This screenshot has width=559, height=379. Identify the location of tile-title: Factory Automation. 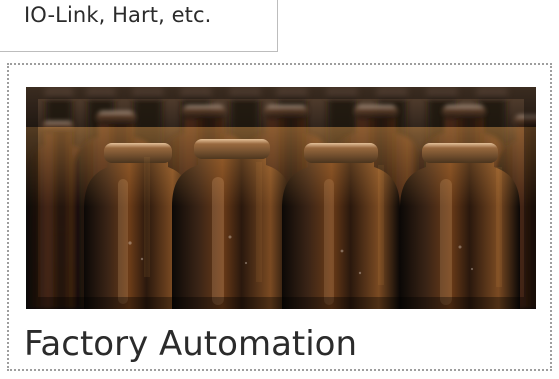
(191, 344).